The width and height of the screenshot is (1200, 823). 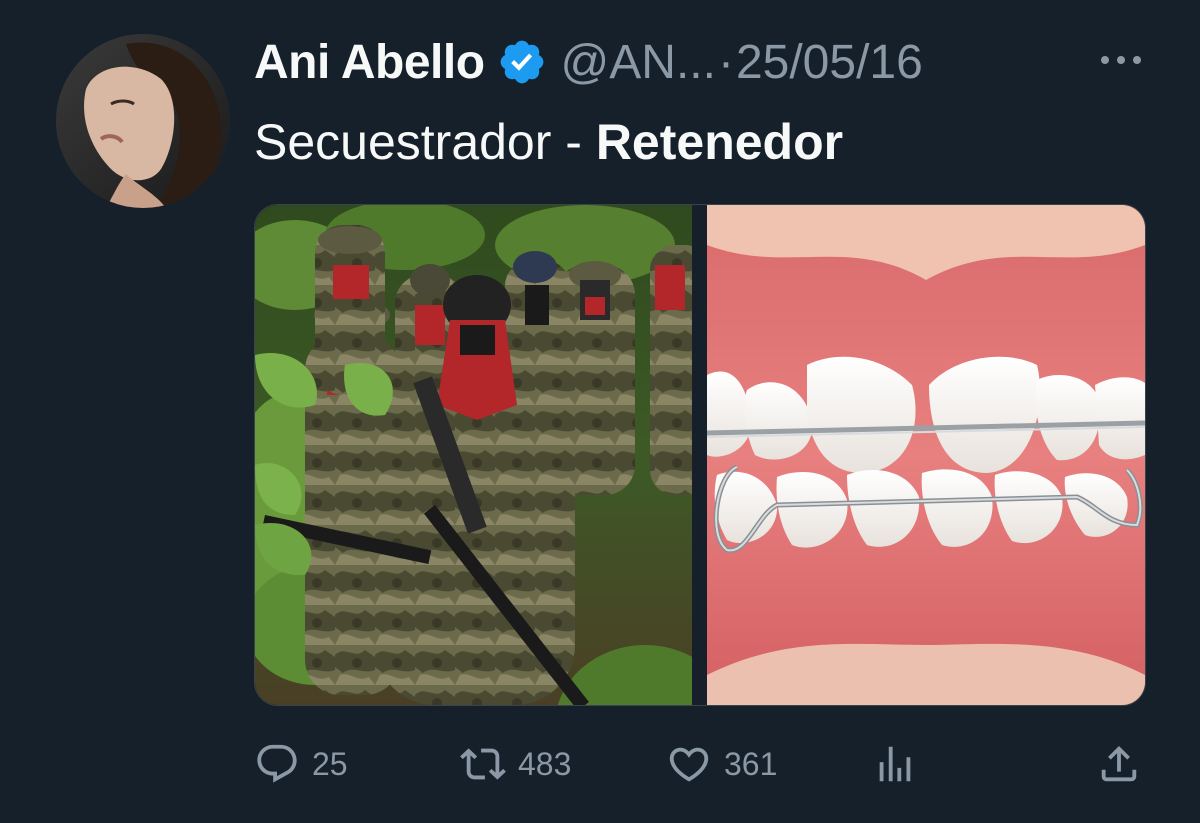 What do you see at coordinates (1121, 60) in the screenshot?
I see `more-icon` at bounding box center [1121, 60].